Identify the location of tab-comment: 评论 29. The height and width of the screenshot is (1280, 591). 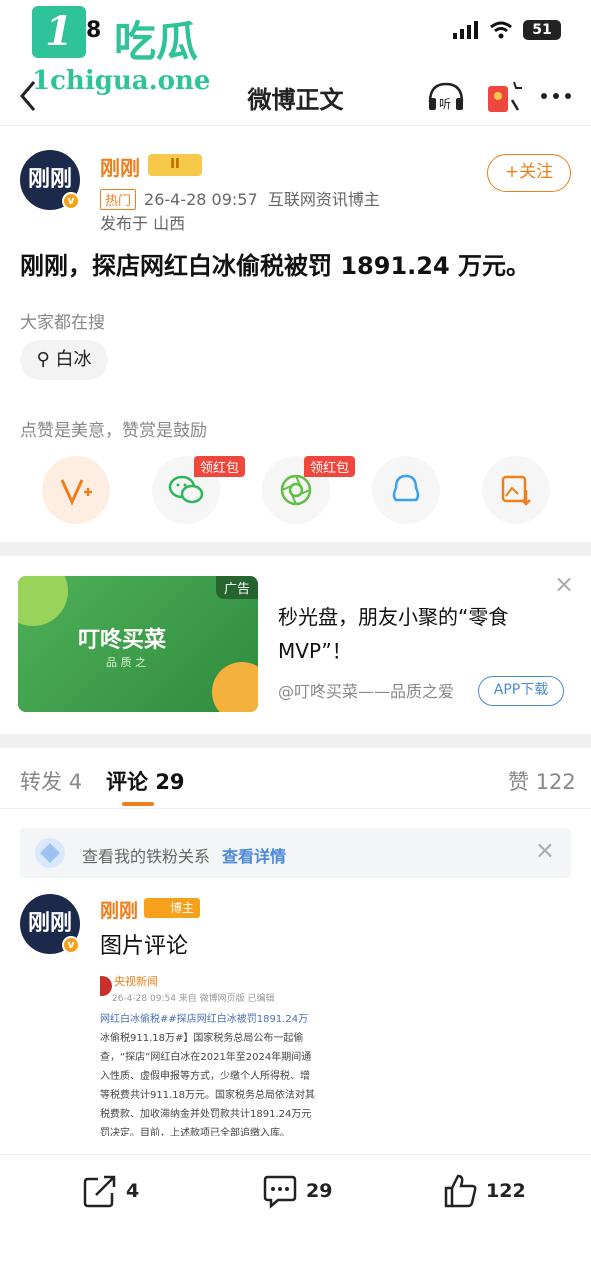
(145, 781).